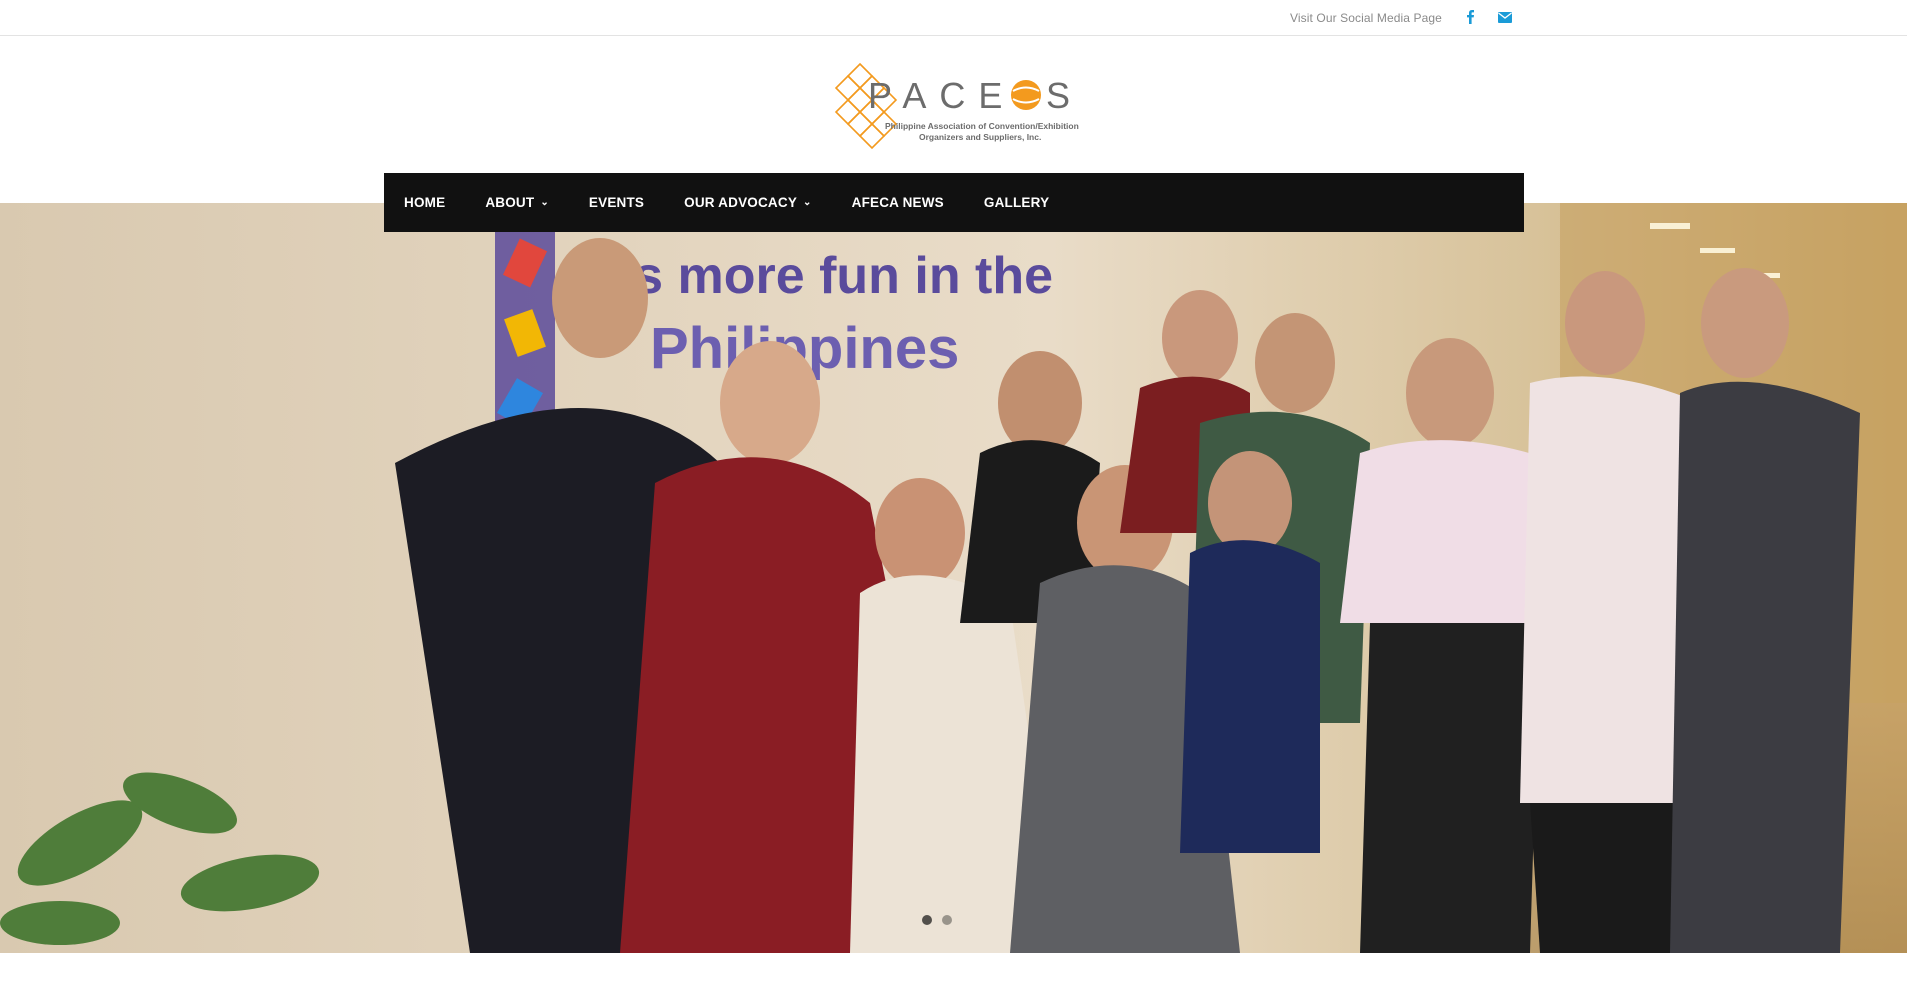 The height and width of the screenshot is (981, 1907). What do you see at coordinates (980, 137) in the screenshot?
I see `logo-tagline-2: Organizers and Suppliers, Inc.` at bounding box center [980, 137].